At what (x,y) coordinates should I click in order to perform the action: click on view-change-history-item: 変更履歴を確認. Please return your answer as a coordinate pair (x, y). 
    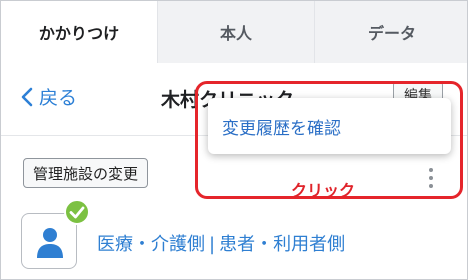
    Looking at the image, I should click on (281, 126).